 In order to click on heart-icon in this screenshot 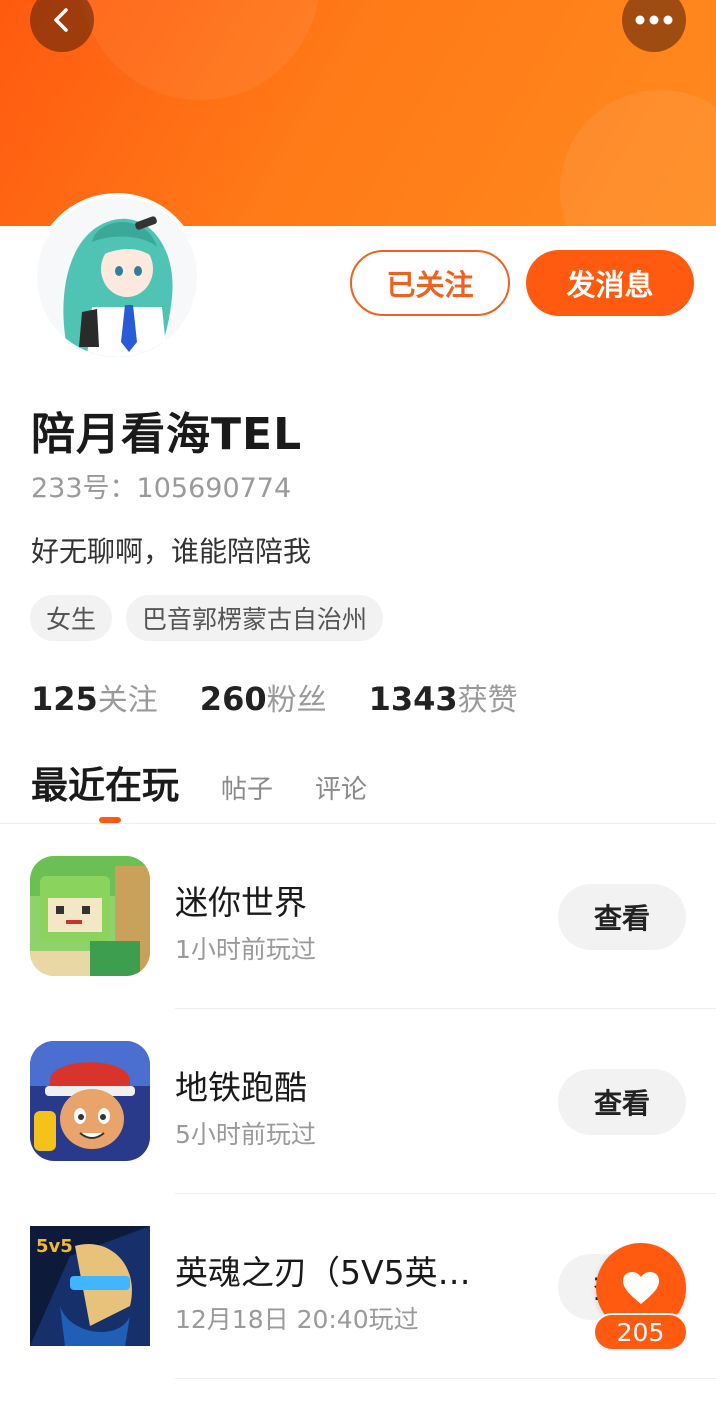, I will do `click(641, 1288)`.